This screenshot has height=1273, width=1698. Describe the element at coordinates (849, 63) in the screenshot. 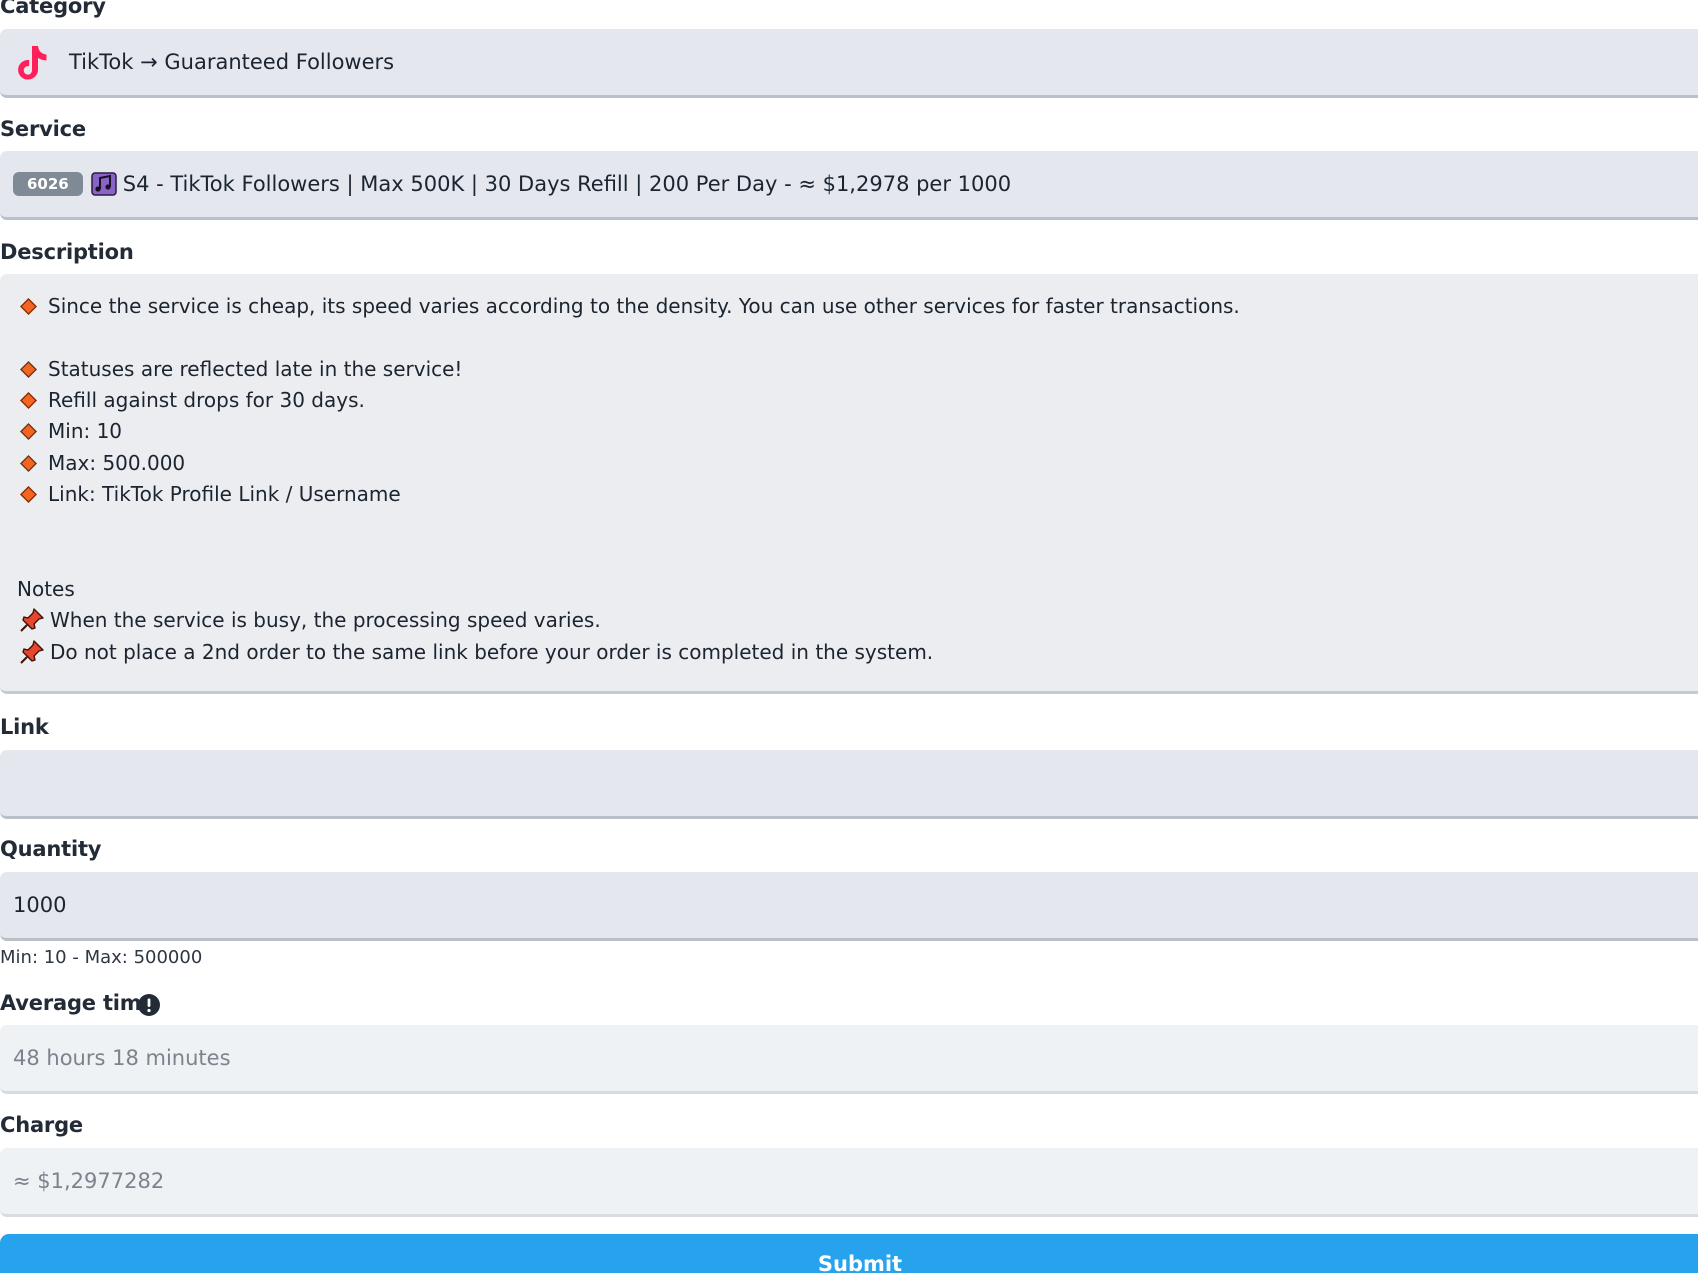

I see `category-select: TikTok → Guaranteed Followers` at that location.